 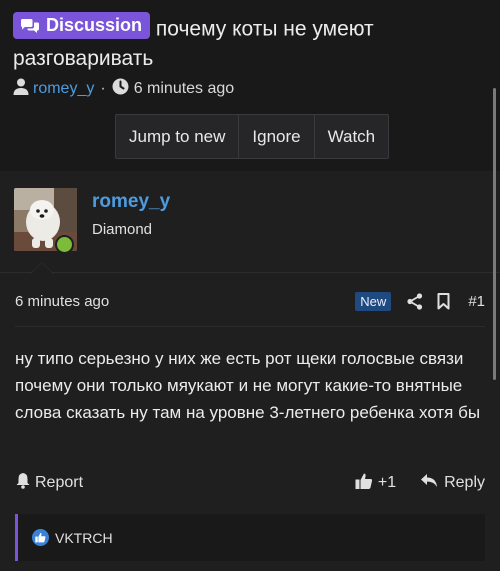 I want to click on post-number: #1, so click(x=476, y=301).